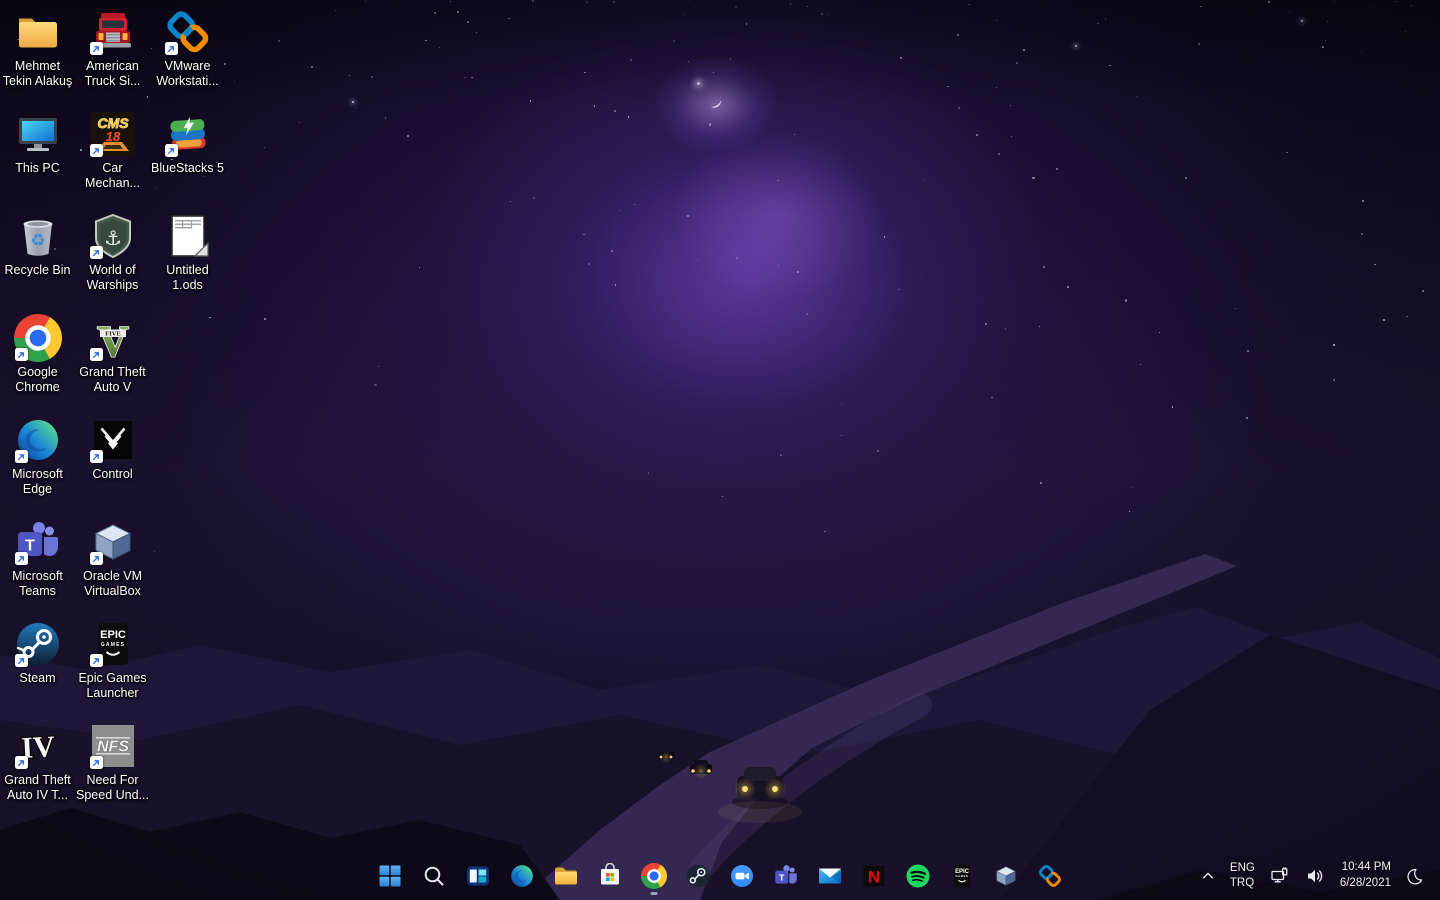  I want to click on running-app-indicator, so click(654, 893).